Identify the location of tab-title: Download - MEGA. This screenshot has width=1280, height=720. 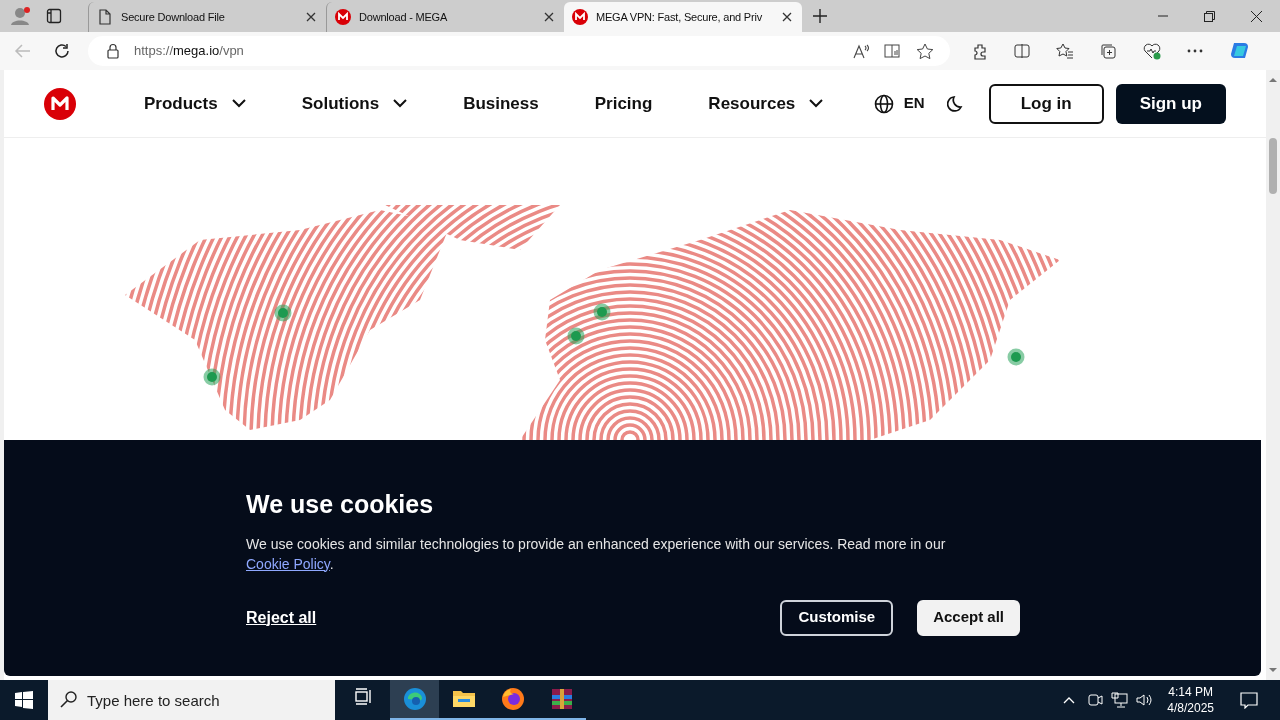
(403, 17).